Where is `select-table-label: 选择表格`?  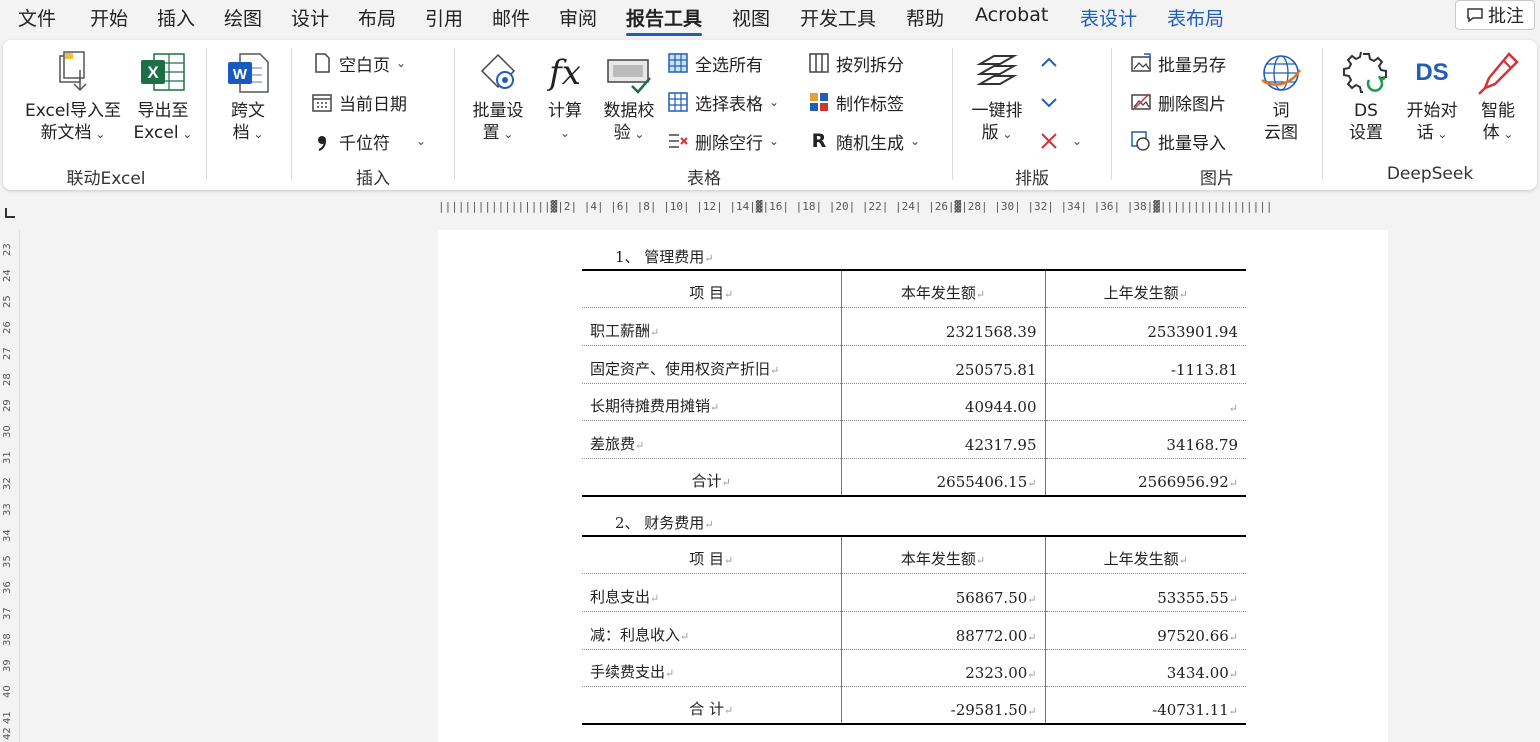 select-table-label: 选择表格 is located at coordinates (729, 104).